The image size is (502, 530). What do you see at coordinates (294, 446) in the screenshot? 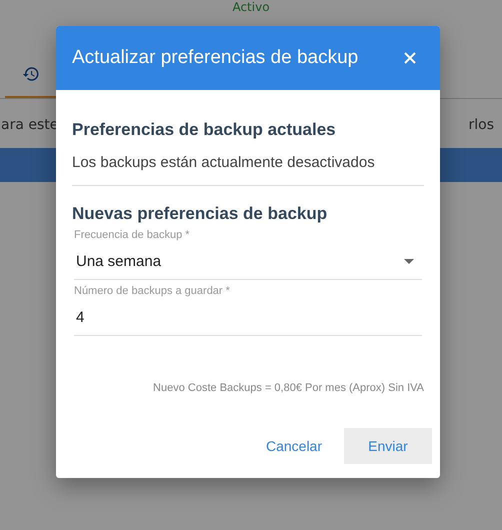
I see `cancel-button: Cancelar` at bounding box center [294, 446].